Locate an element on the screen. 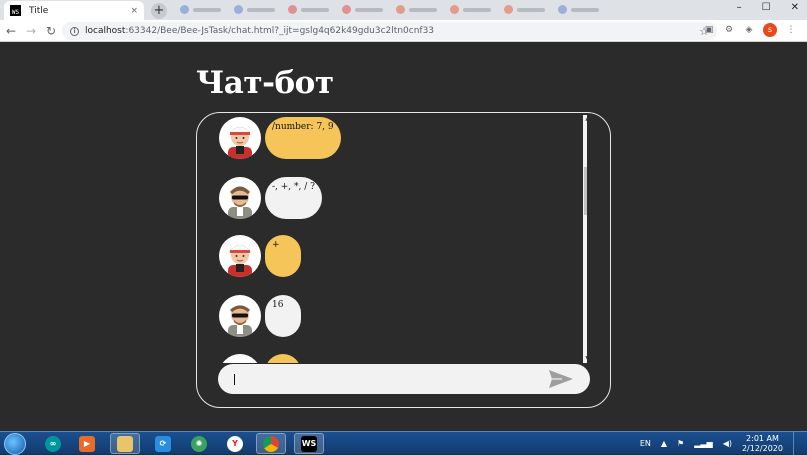  reload-button: ↻ is located at coordinates (51, 31).